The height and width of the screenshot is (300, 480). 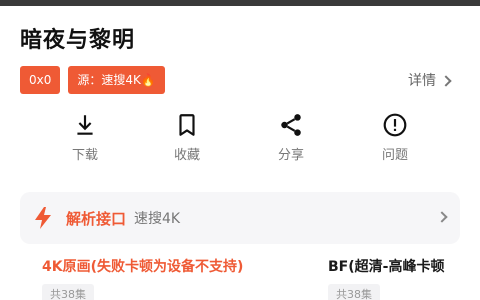 What do you see at coordinates (290, 155) in the screenshot?
I see `share-label: 分享` at bounding box center [290, 155].